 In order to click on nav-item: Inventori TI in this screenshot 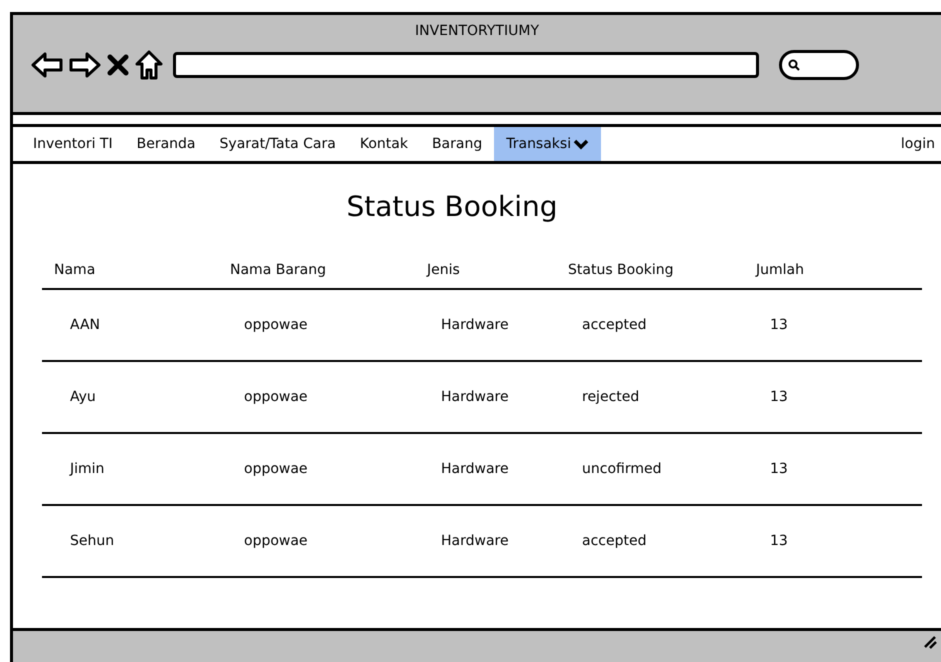, I will do `click(73, 144)`.